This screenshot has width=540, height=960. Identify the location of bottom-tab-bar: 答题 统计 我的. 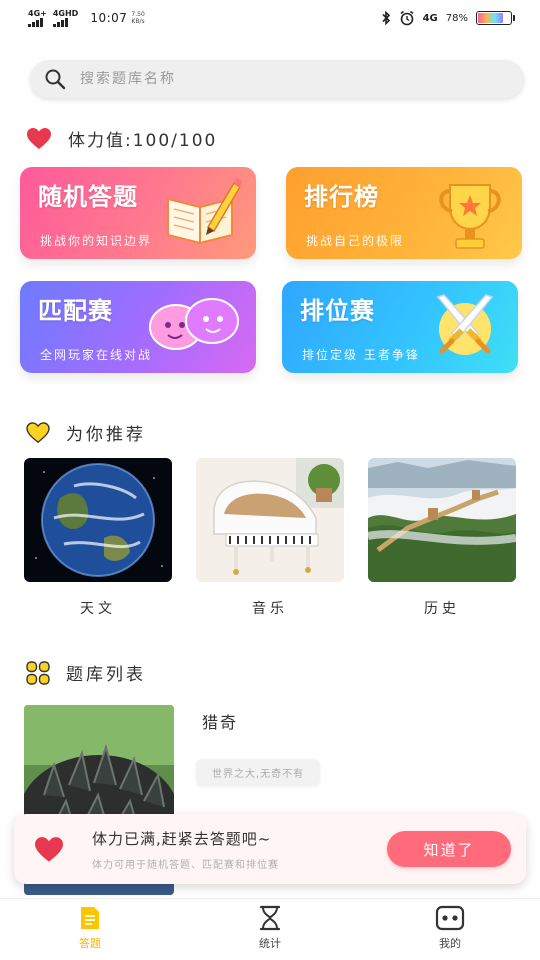
(270, 929).